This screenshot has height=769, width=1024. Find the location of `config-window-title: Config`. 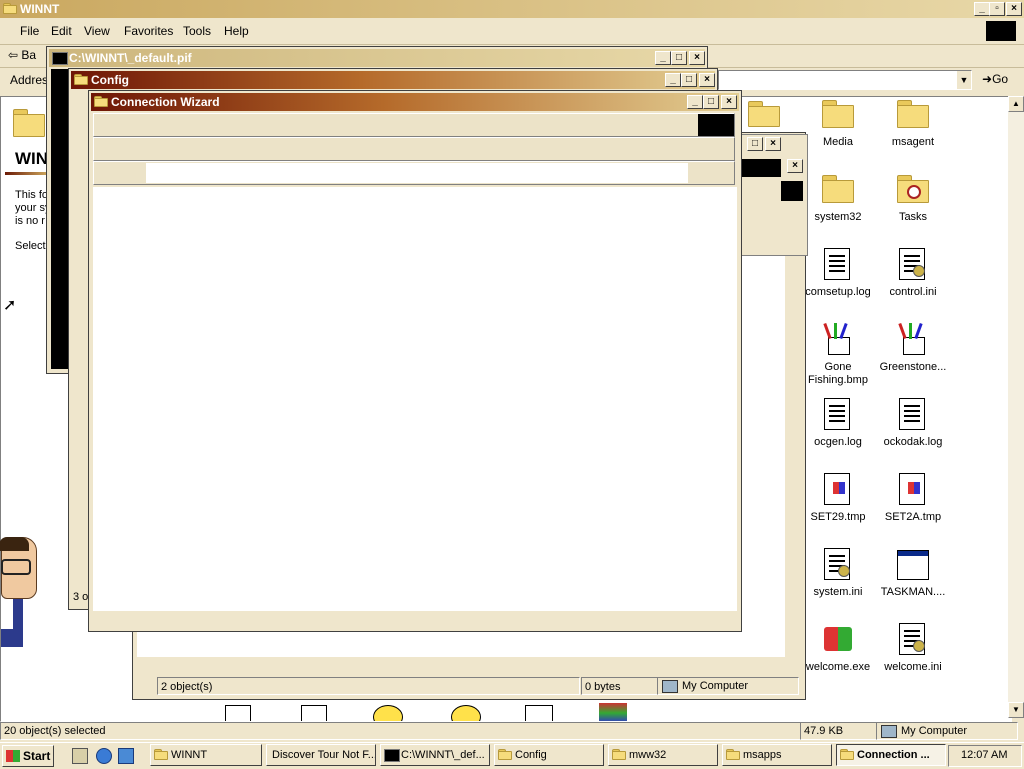

config-window-title: Config is located at coordinates (110, 80).